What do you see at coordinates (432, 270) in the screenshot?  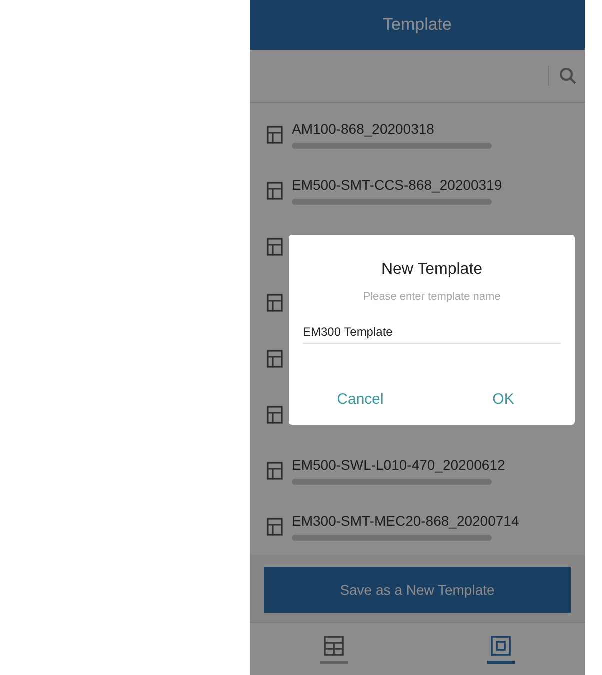 I see `dialog-title: New Template` at bounding box center [432, 270].